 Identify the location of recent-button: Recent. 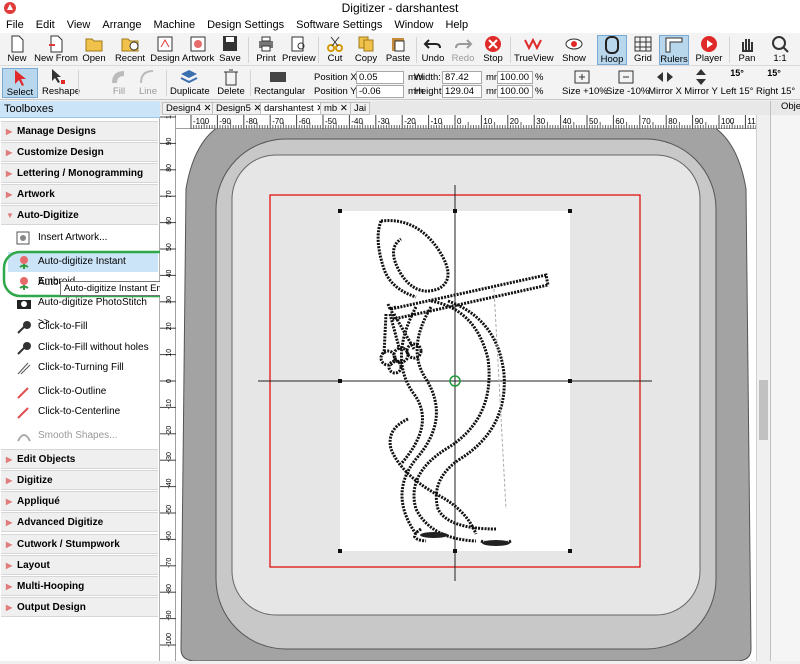
(130, 50).